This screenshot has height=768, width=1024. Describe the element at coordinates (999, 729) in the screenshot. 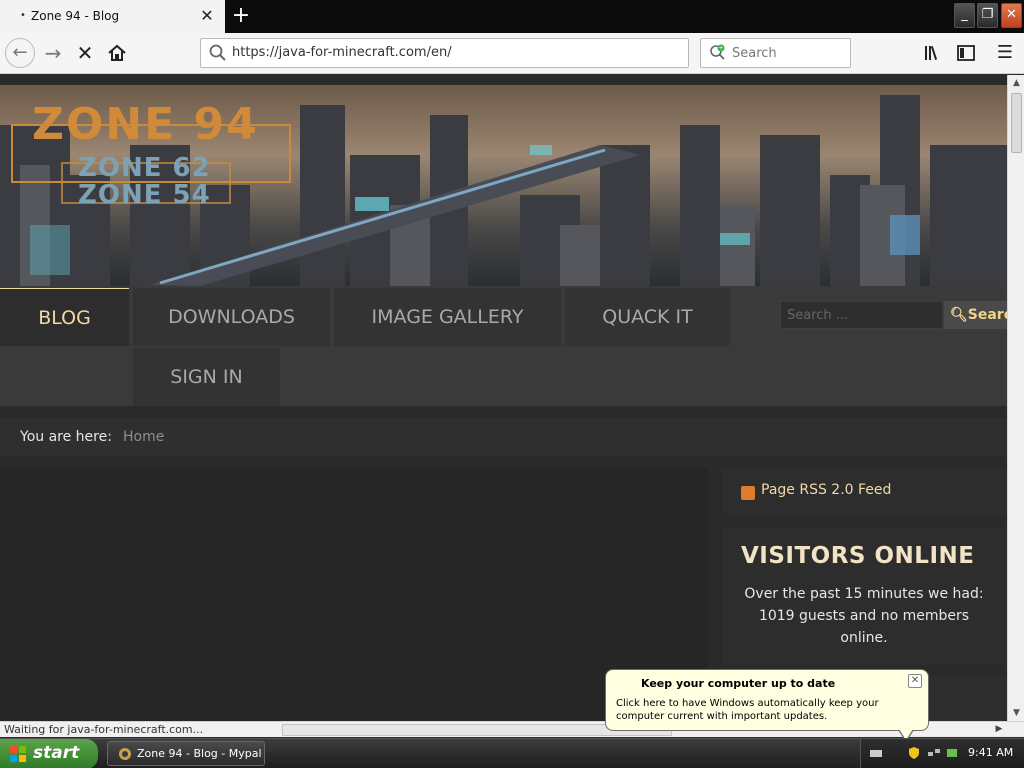

I see `scroll-right-icon: ▶` at that location.